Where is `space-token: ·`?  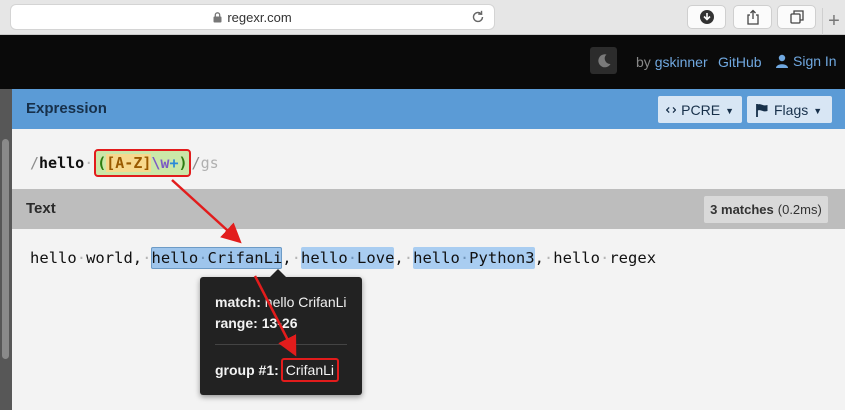 space-token: · is located at coordinates (89, 163).